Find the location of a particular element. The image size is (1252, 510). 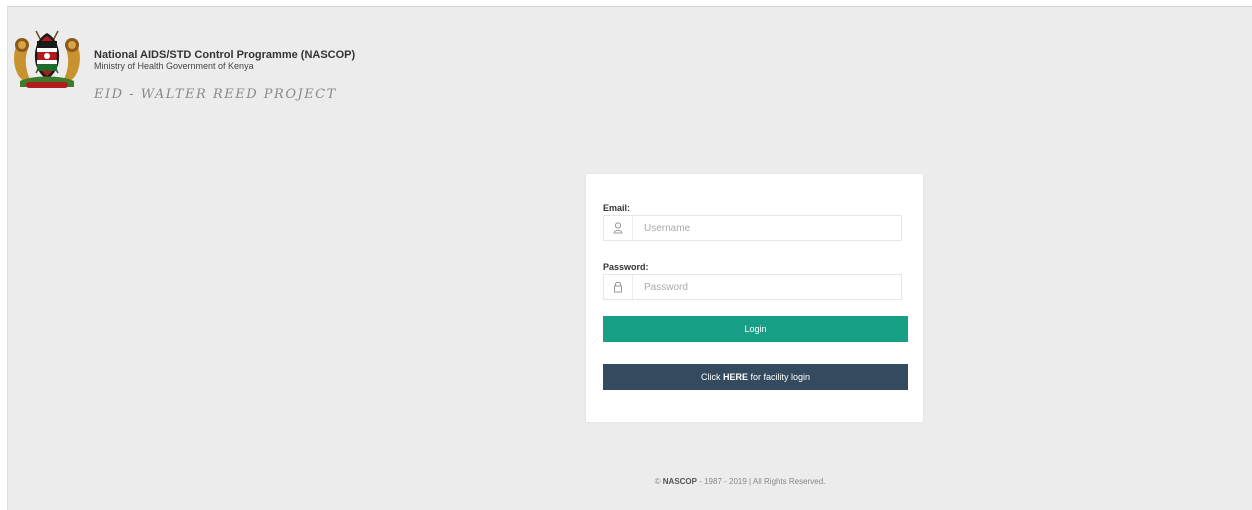

footer-org: NASCOP is located at coordinates (679, 481).